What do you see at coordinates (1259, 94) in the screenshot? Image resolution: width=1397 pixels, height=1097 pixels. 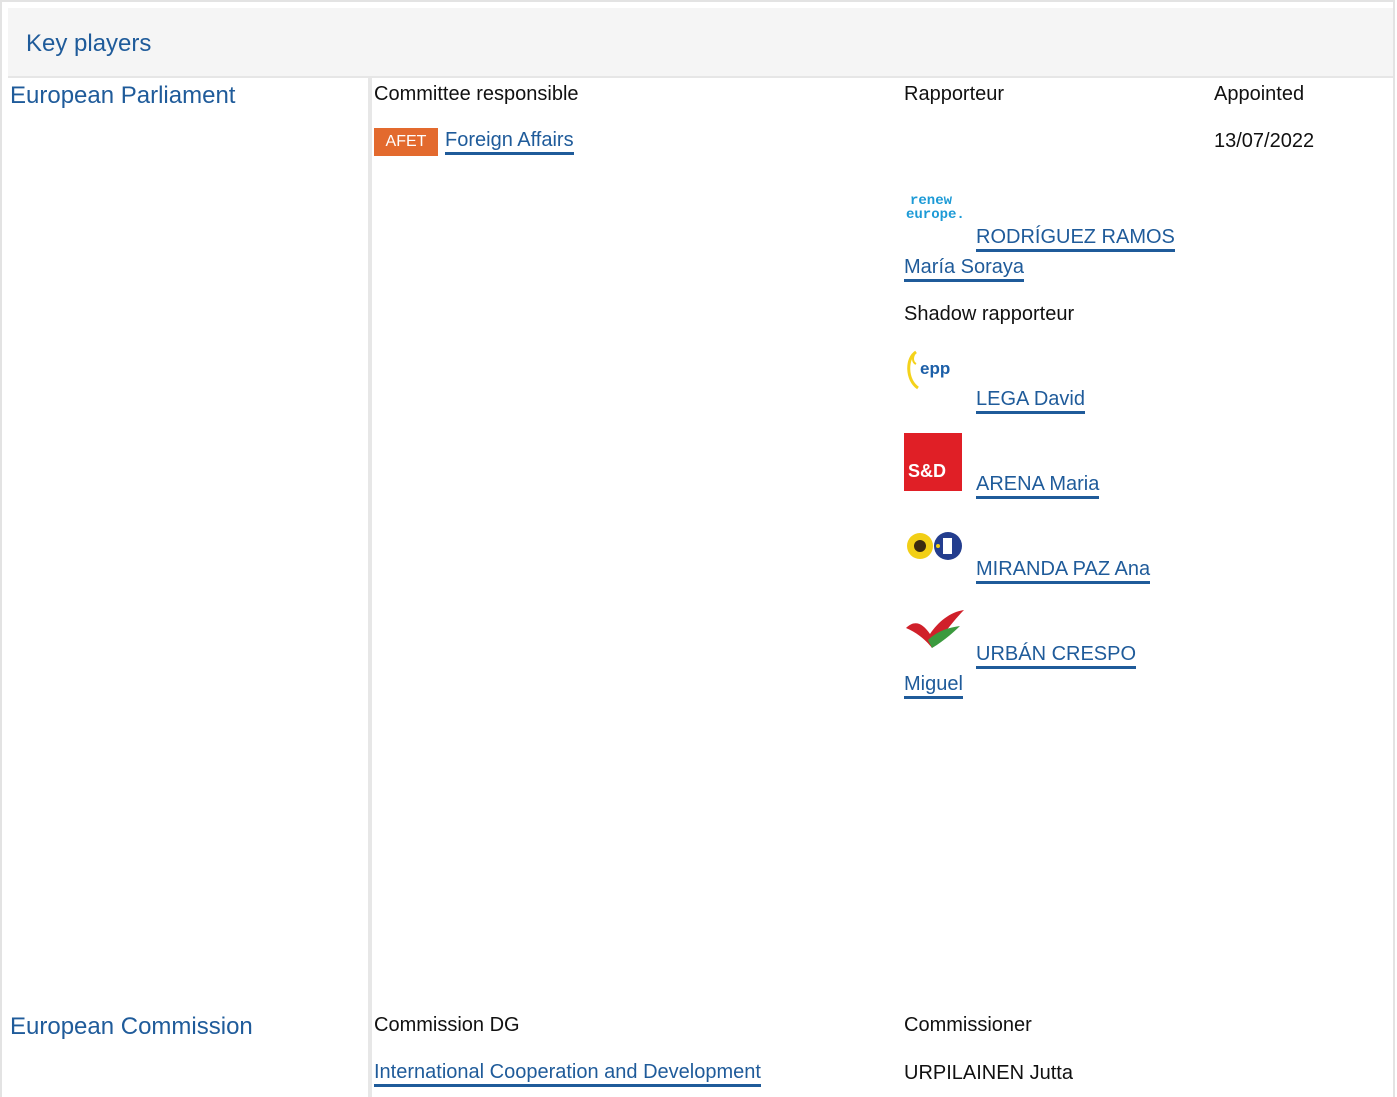 I see `column-header-appointed: Appointed` at bounding box center [1259, 94].